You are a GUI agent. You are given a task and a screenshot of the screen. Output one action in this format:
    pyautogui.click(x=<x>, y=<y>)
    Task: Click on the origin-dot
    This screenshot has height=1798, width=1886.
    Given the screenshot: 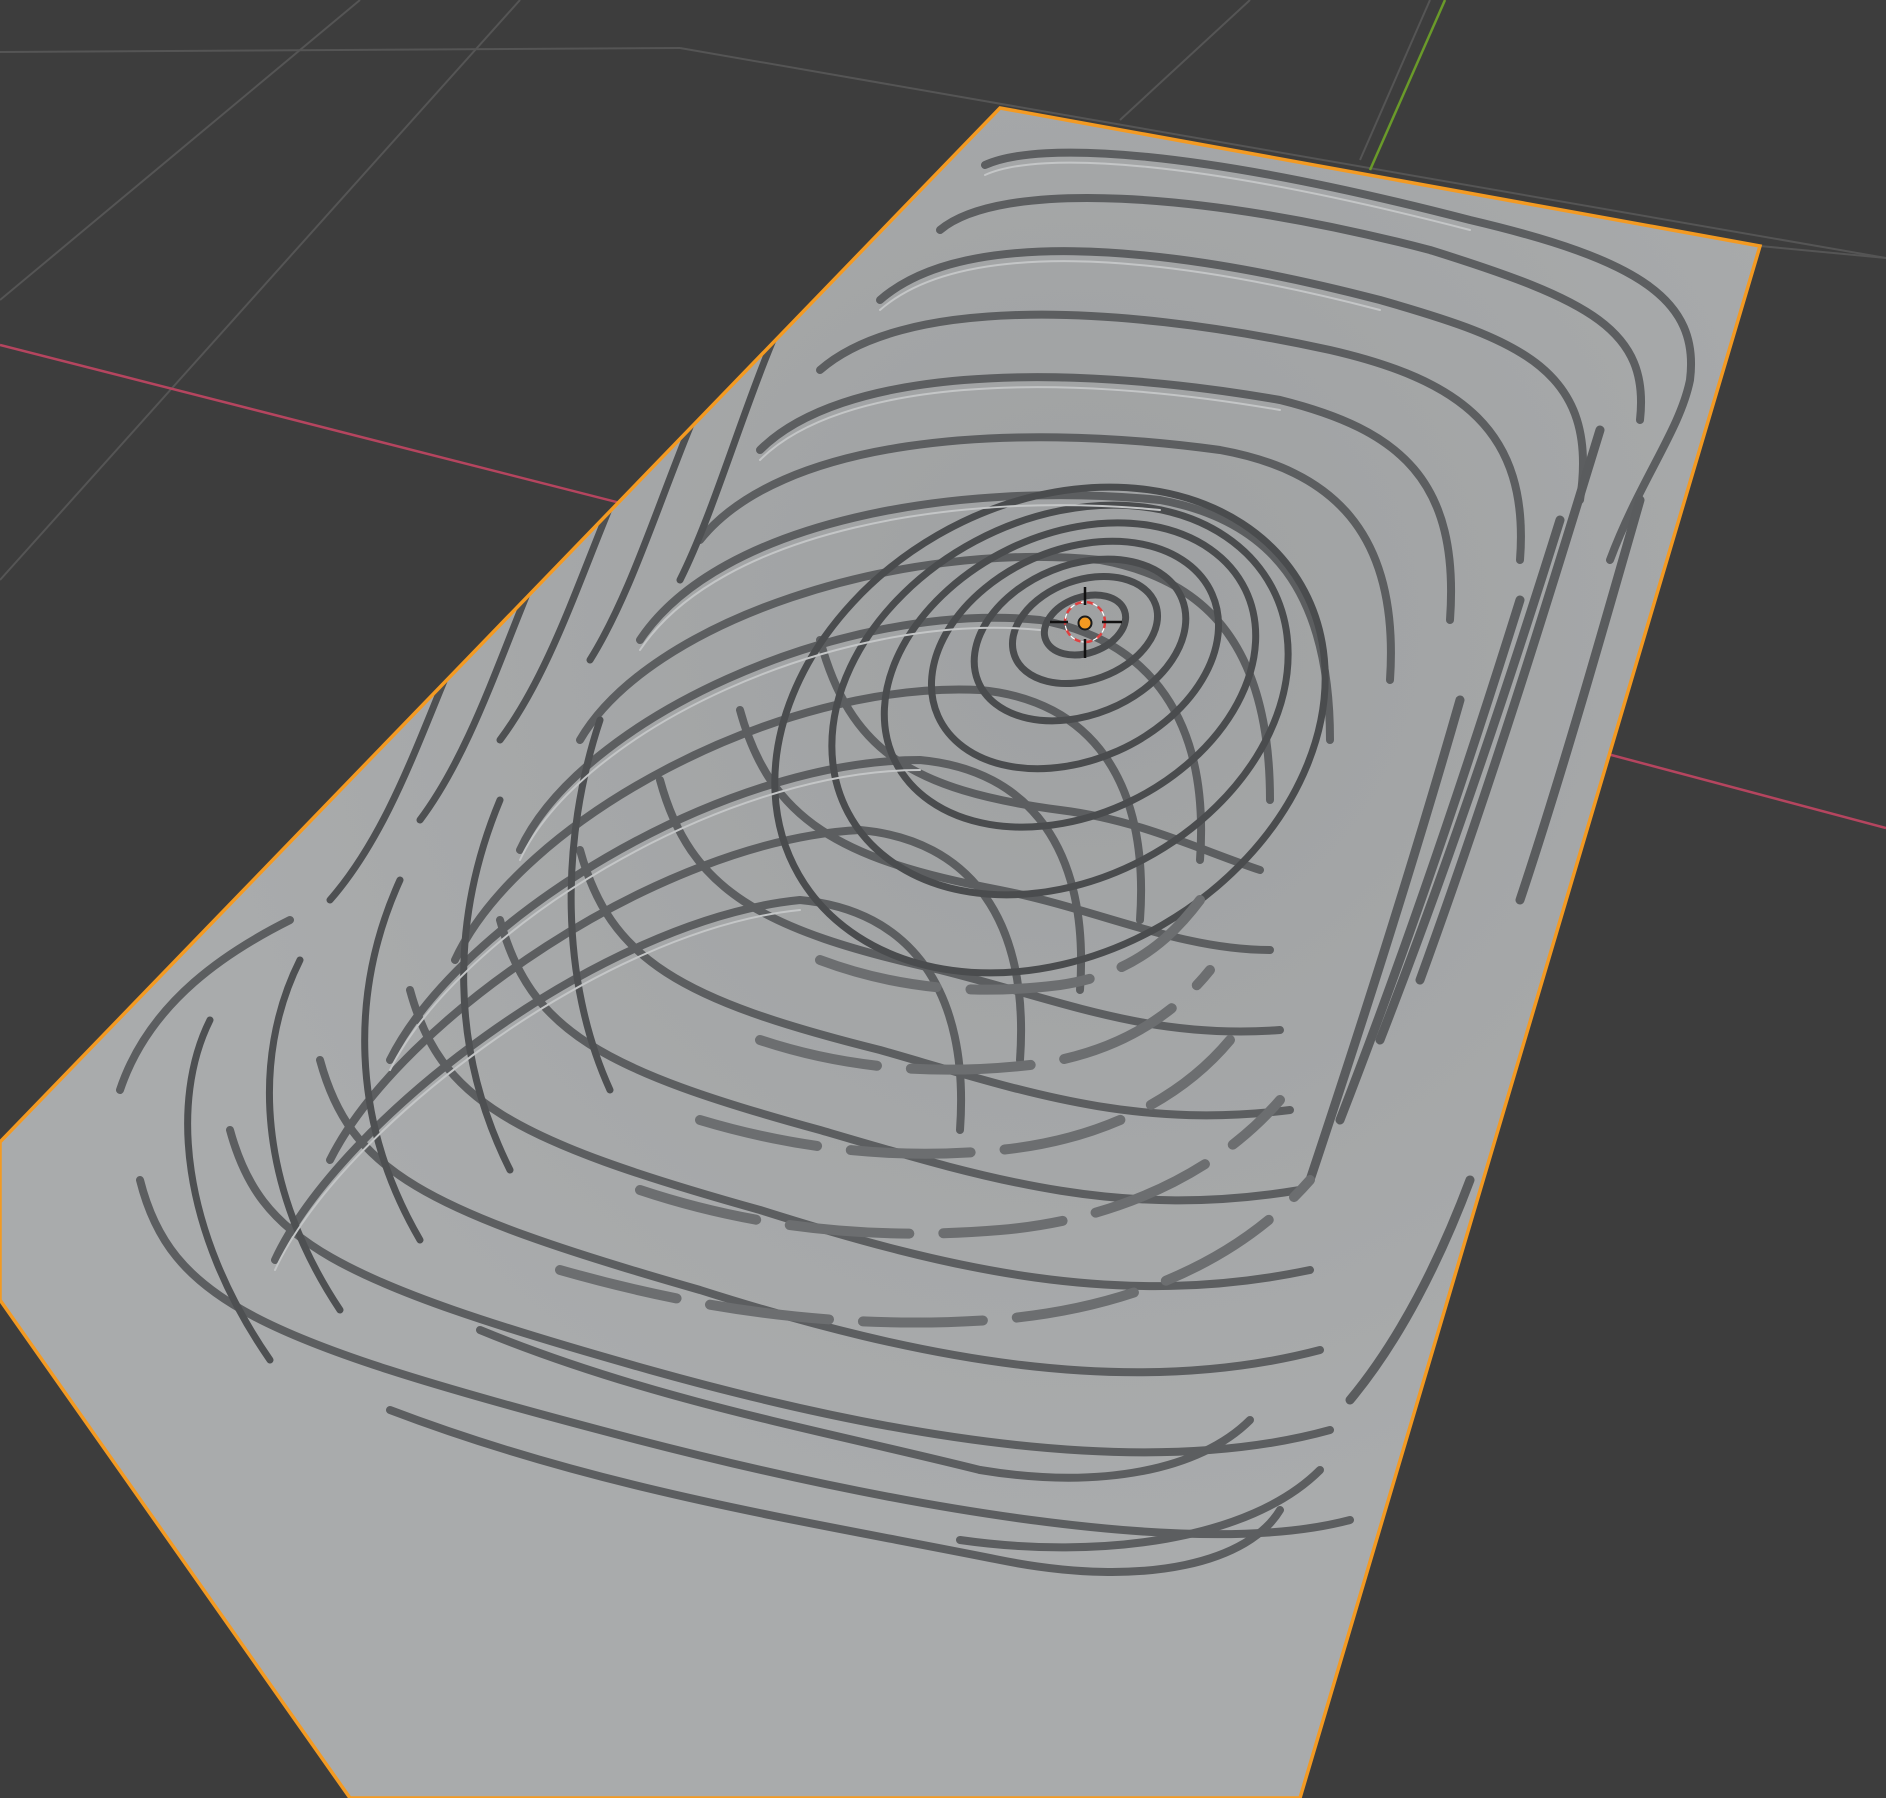 What is the action you would take?
    pyautogui.click(x=1085, y=623)
    